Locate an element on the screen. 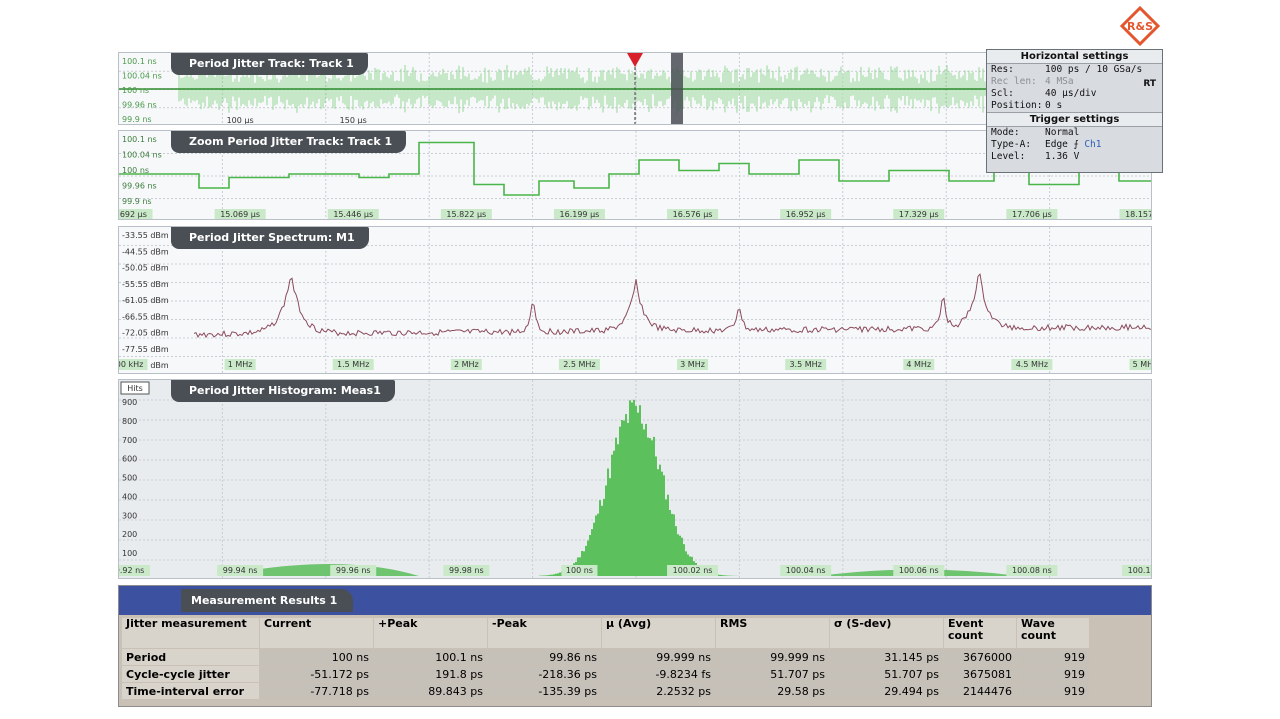 The image size is (1280, 719). hits-badge-label: Hits is located at coordinates (135, 388).